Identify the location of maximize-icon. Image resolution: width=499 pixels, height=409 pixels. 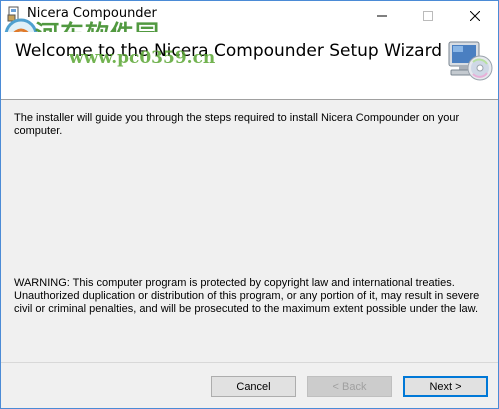
(428, 16).